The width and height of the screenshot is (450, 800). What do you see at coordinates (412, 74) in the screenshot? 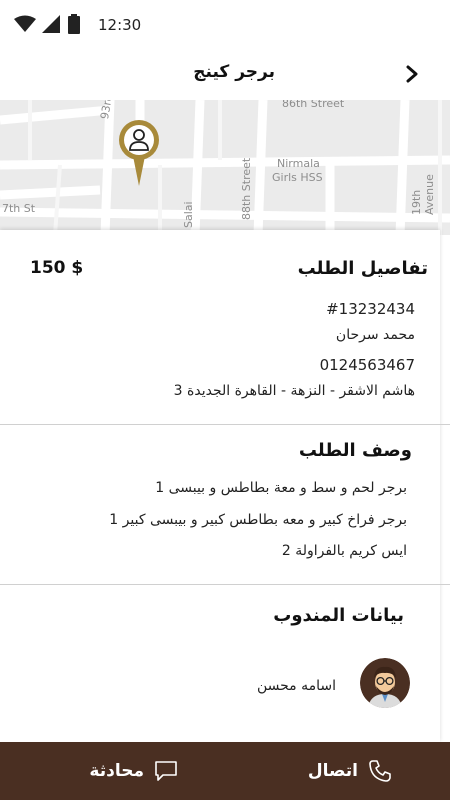
I see `chevron-right-icon` at bounding box center [412, 74].